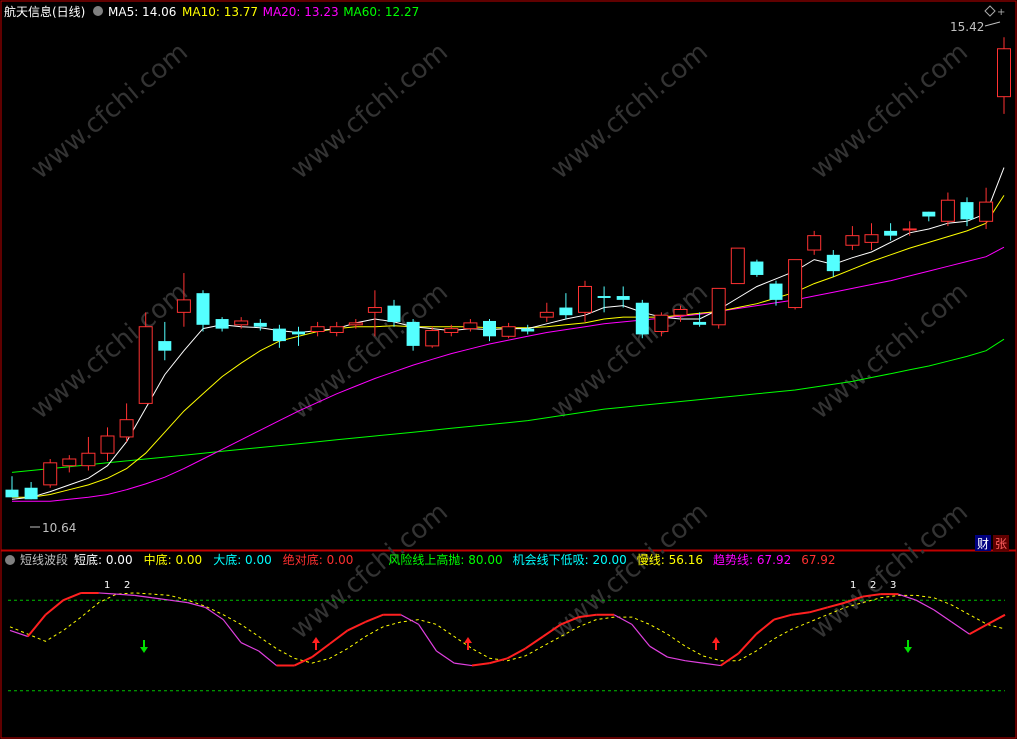  I want to click on stock-title: 航天信息(日线), so click(44, 11).